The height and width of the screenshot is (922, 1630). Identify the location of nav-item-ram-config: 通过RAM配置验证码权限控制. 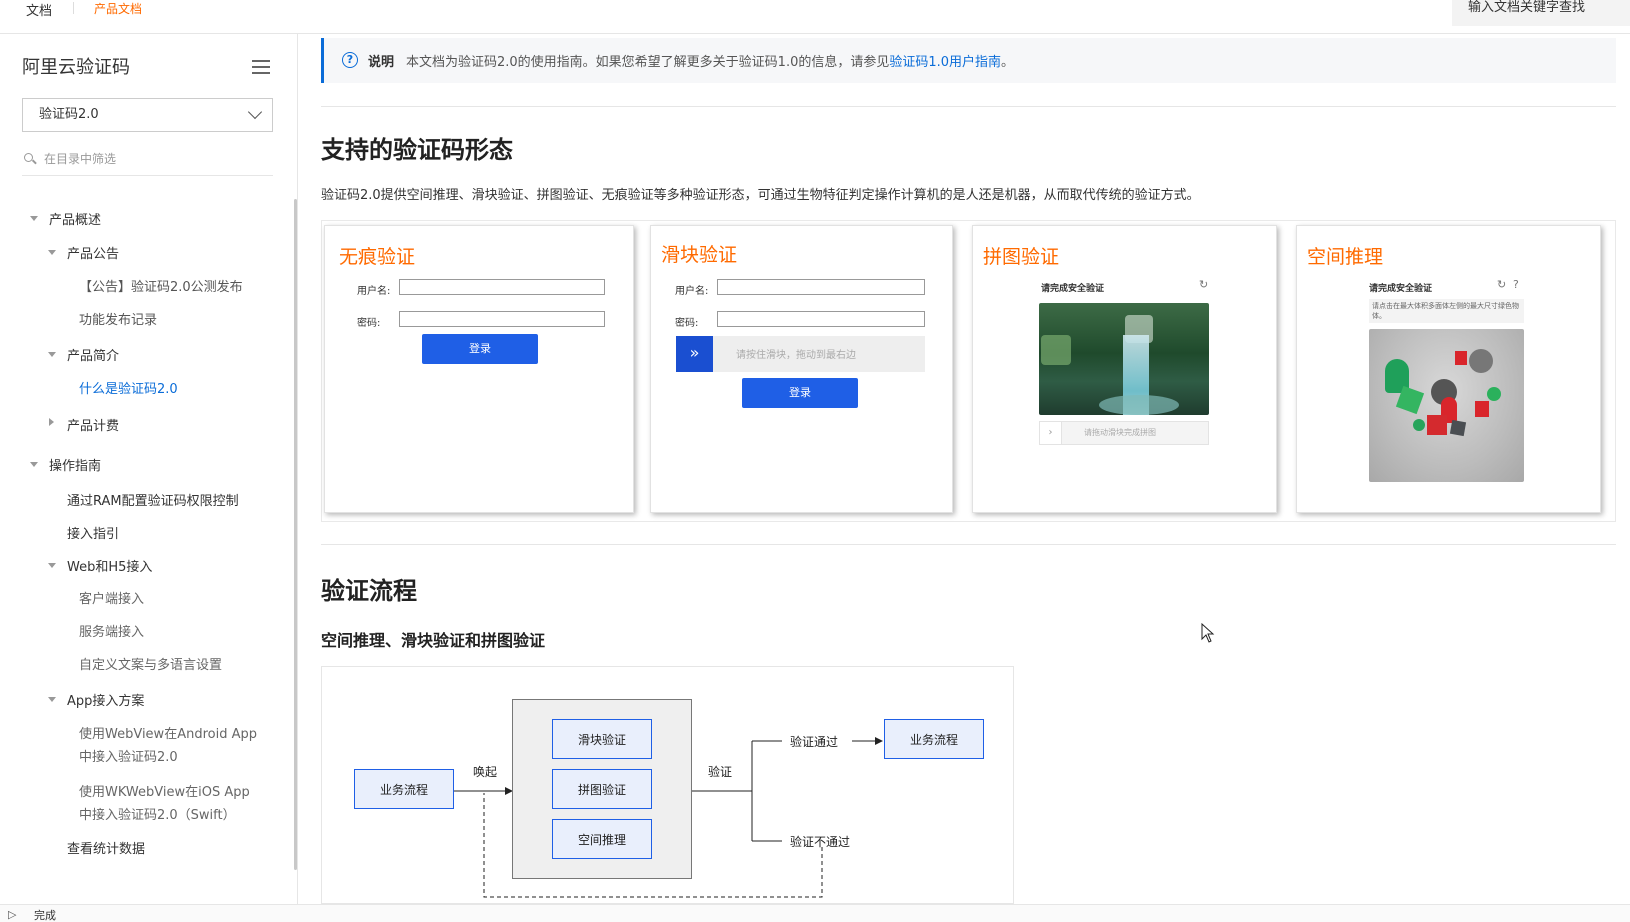
(153, 499).